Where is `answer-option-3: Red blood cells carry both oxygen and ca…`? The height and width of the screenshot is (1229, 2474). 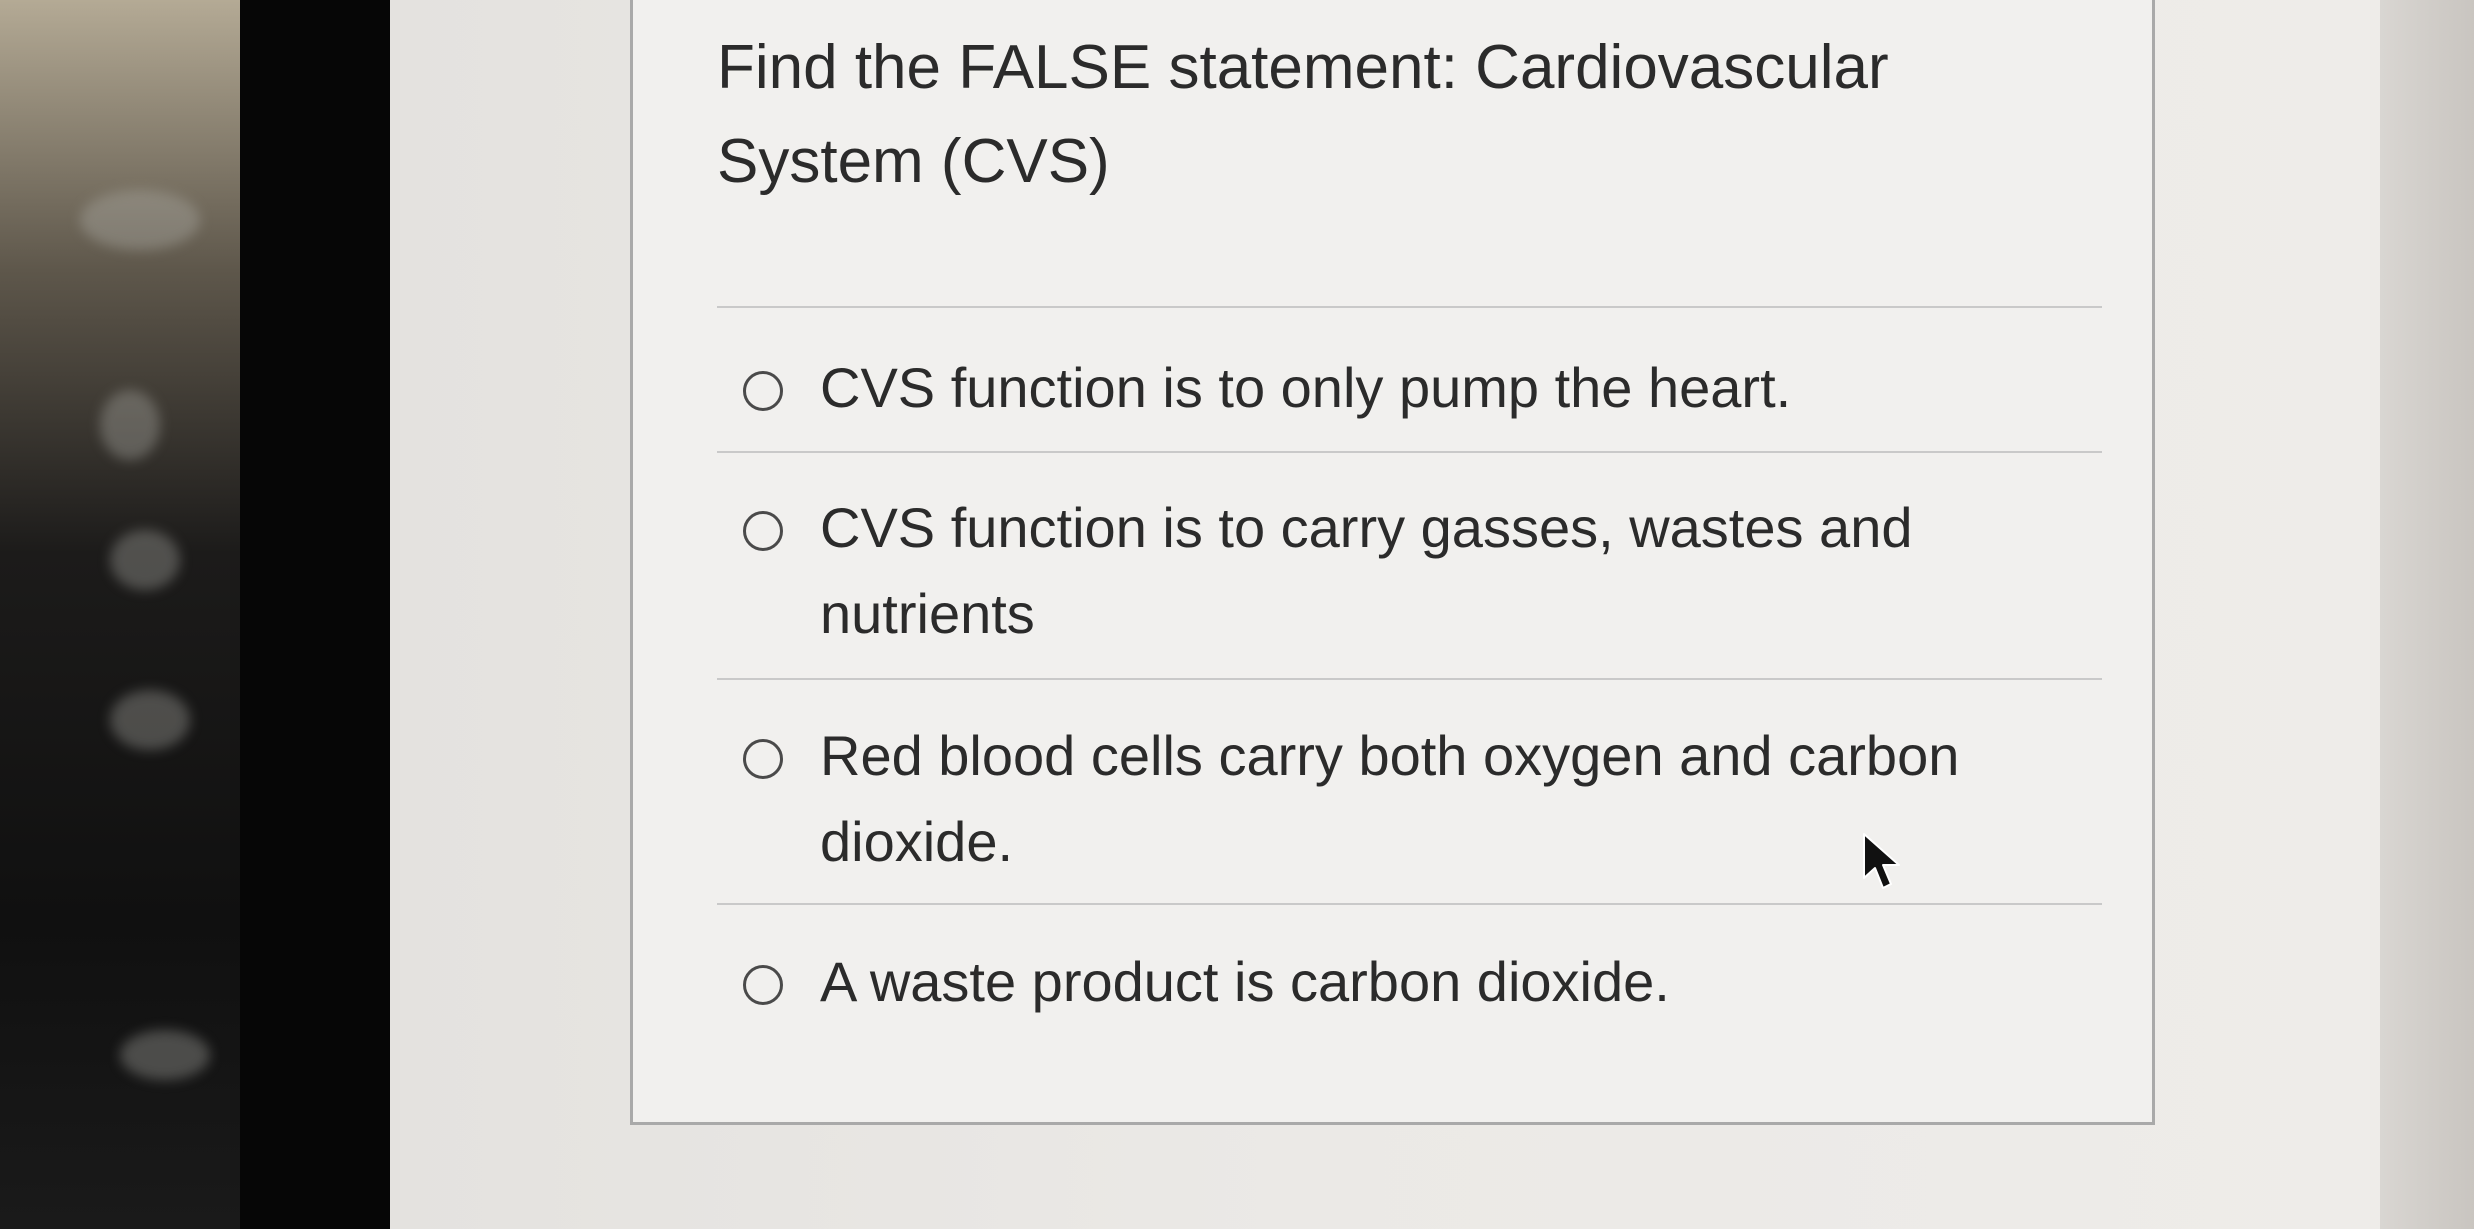 answer-option-3: Red blood cells carry both oxygen and ca… is located at coordinates (1368, 799).